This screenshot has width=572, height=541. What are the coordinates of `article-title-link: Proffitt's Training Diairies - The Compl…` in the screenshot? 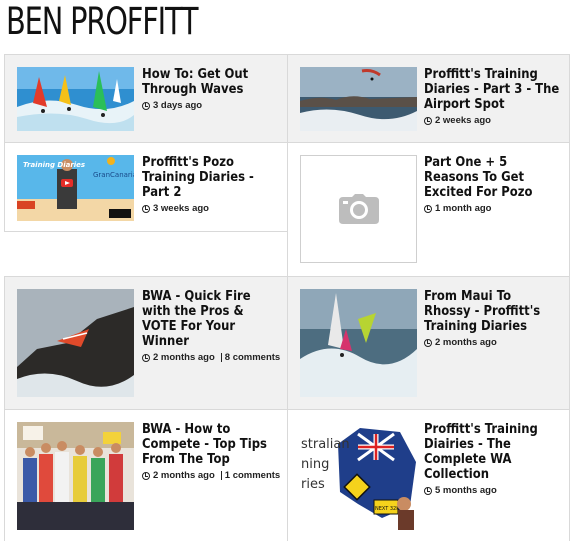 It's located at (493, 452).